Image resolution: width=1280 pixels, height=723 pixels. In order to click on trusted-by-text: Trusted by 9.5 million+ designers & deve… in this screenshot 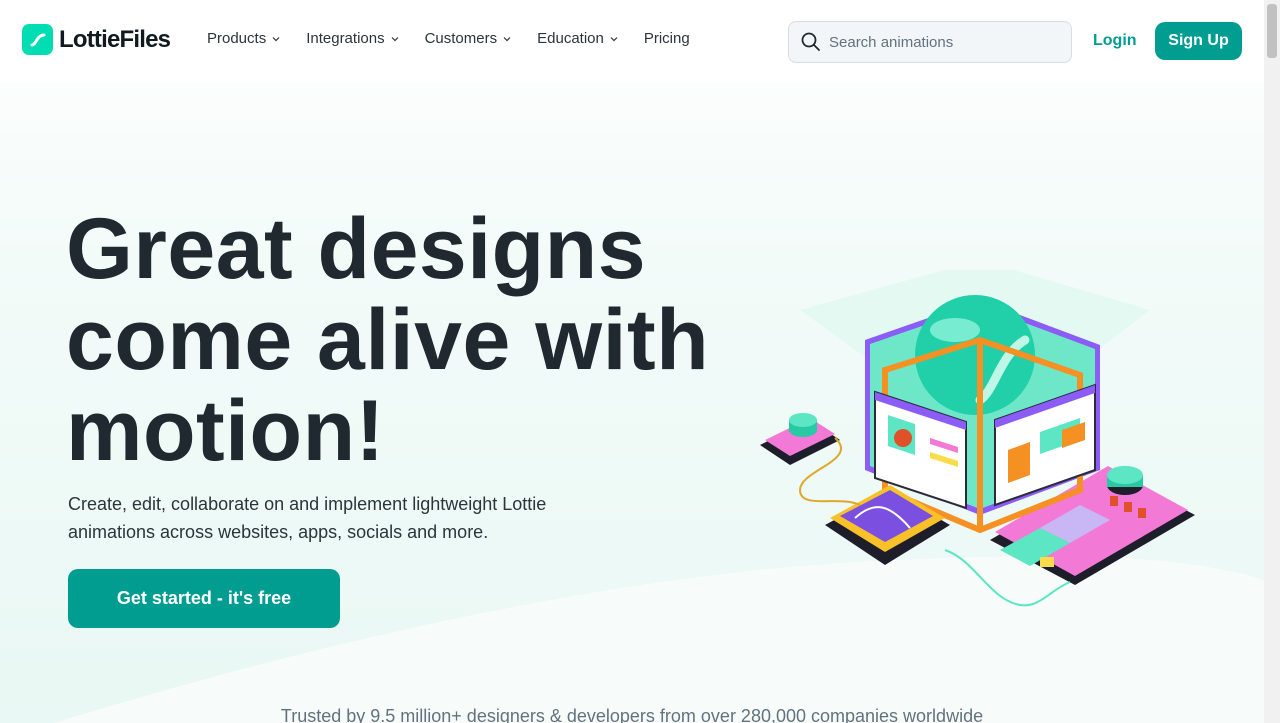, I will do `click(632, 714)`.